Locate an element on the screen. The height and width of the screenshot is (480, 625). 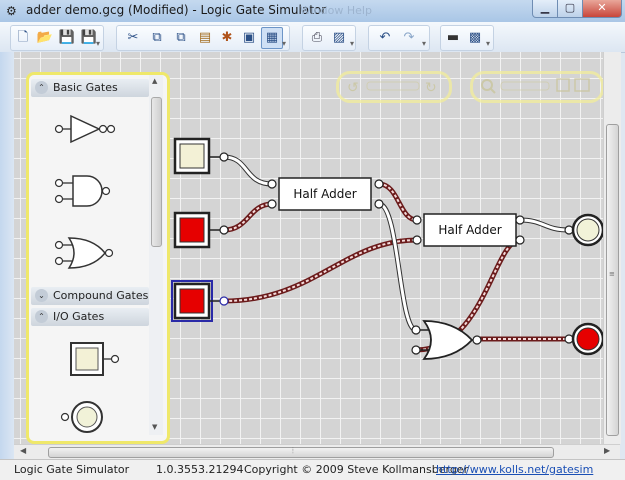
toolbar-group-ic: ▬ ▩ ▾ is located at coordinates (467, 38).